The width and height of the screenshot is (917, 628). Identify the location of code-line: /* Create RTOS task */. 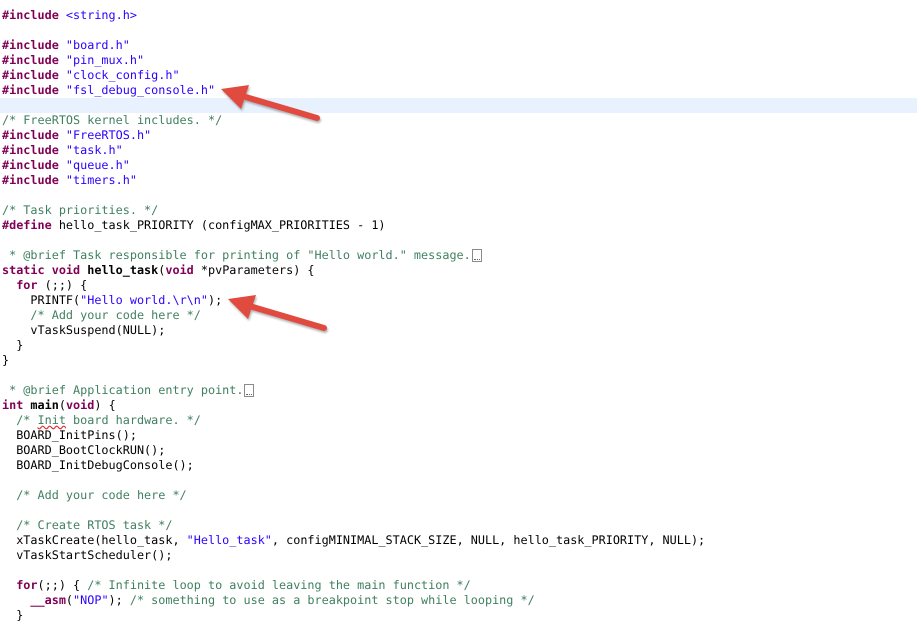
(93, 525).